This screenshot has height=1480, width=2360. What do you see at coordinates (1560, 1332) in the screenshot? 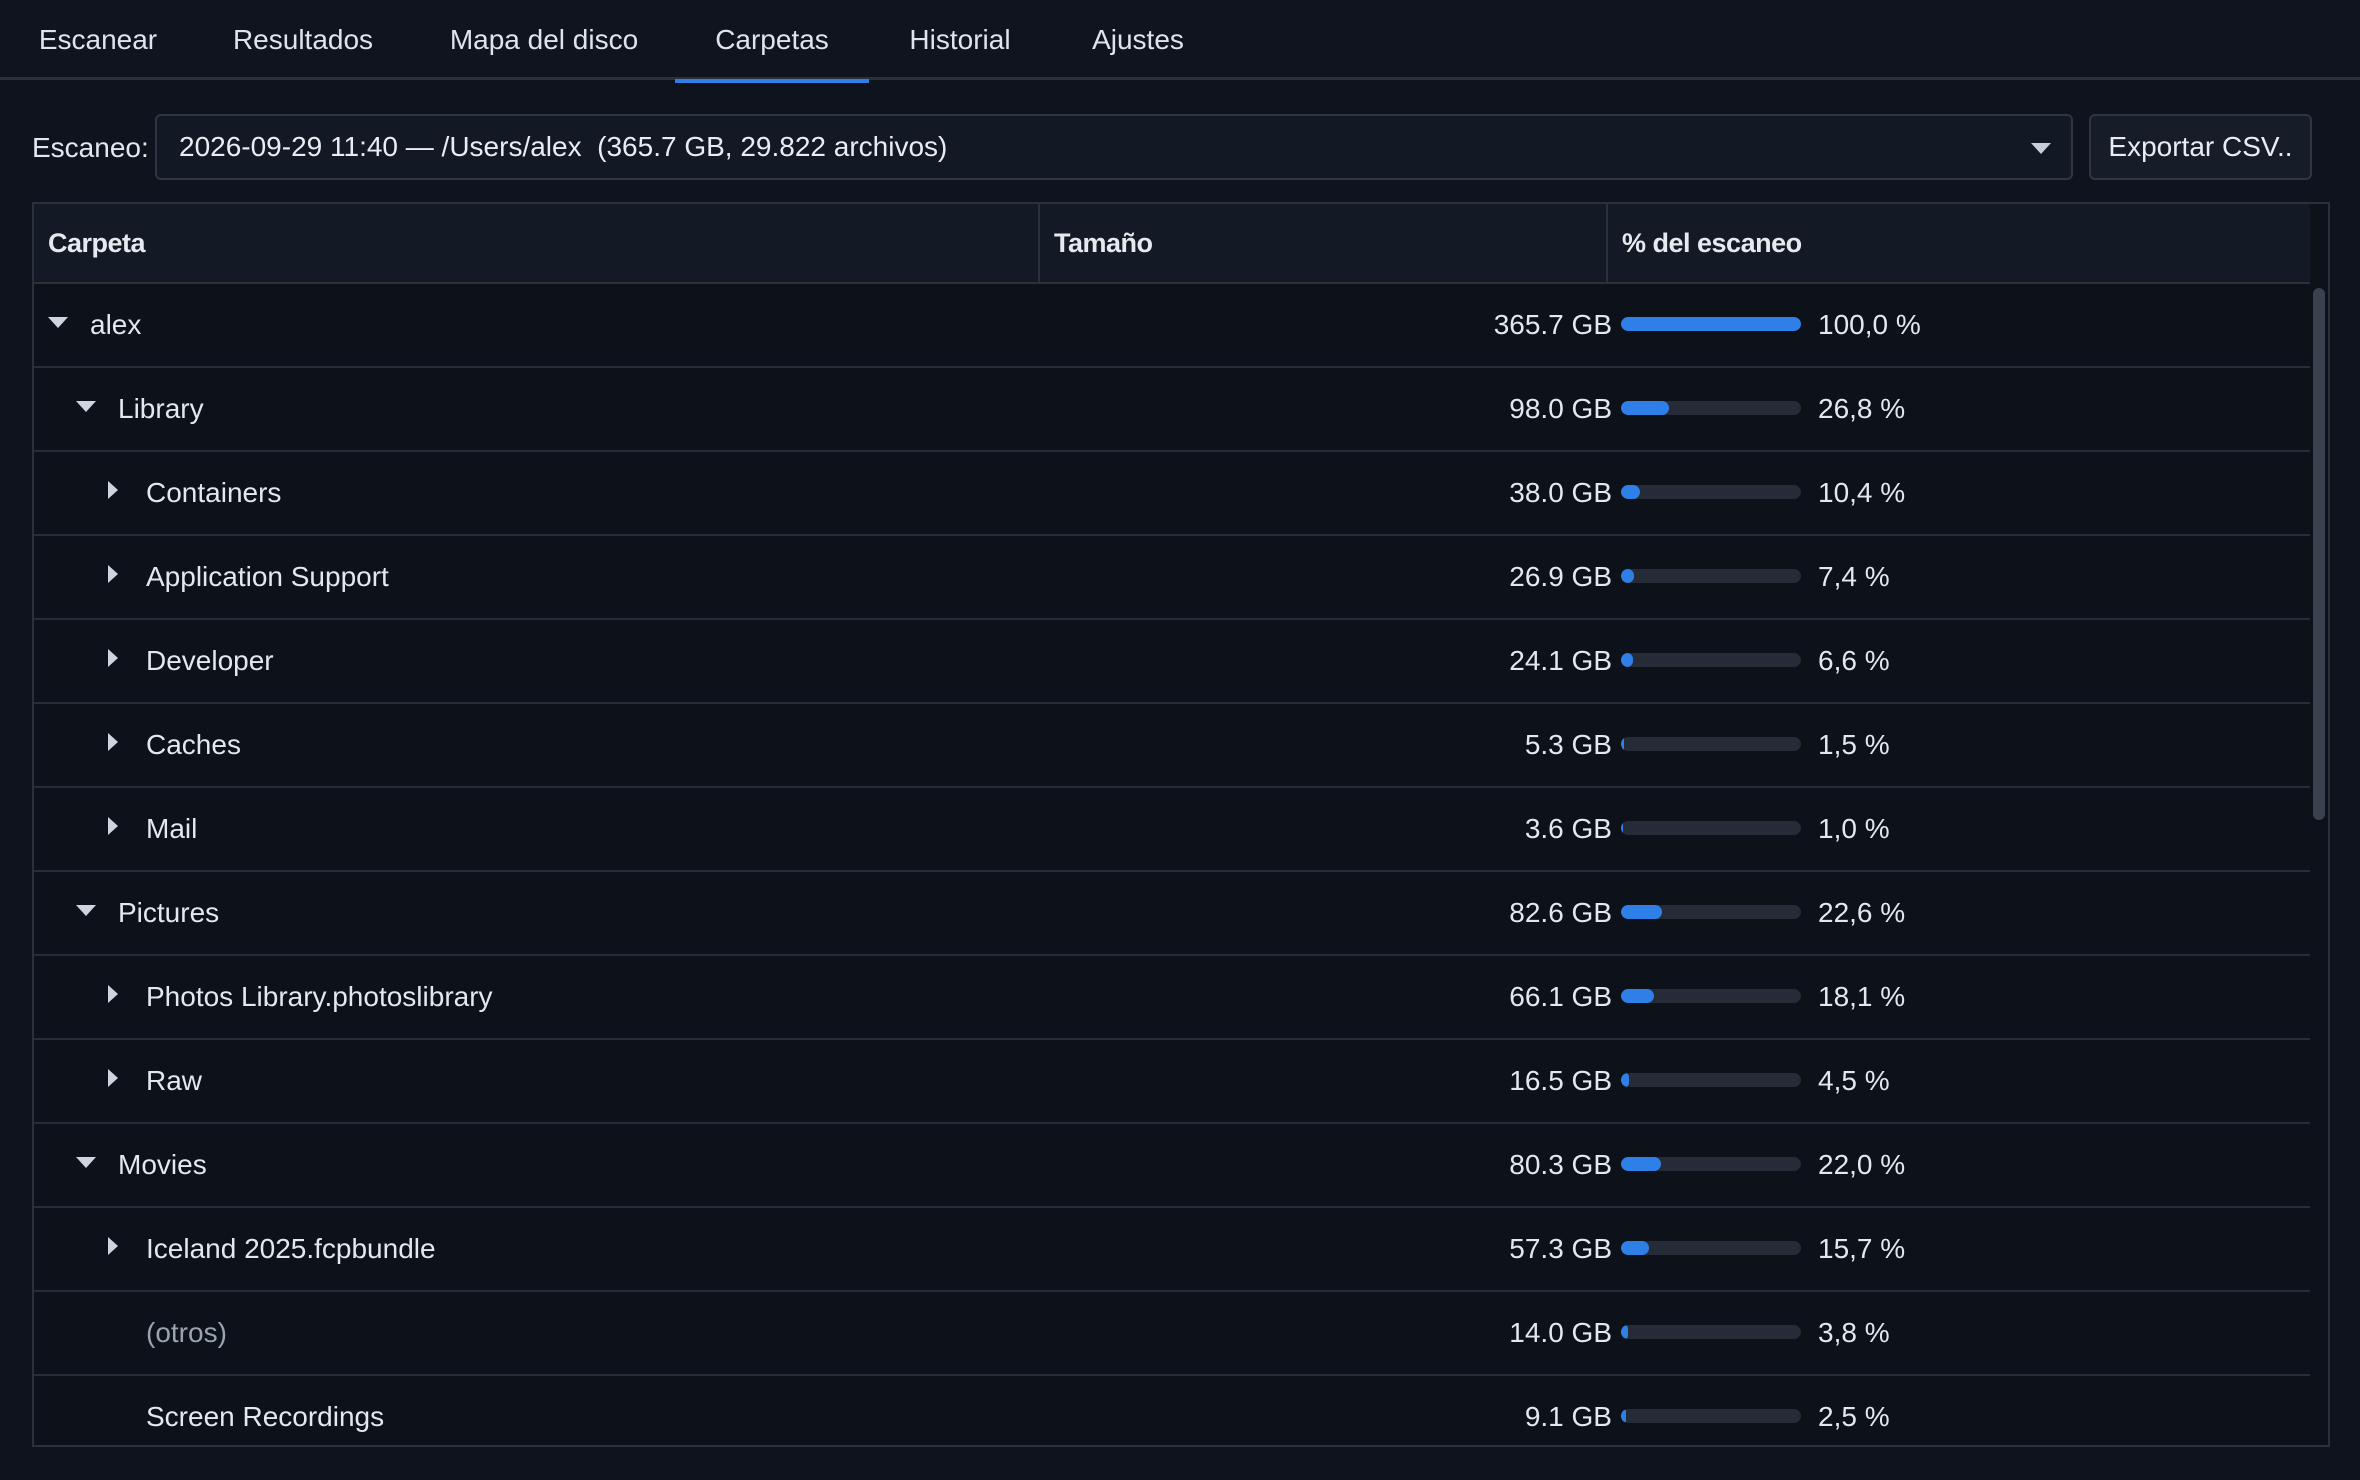
I see `folder-size: 14.0 GB` at bounding box center [1560, 1332].